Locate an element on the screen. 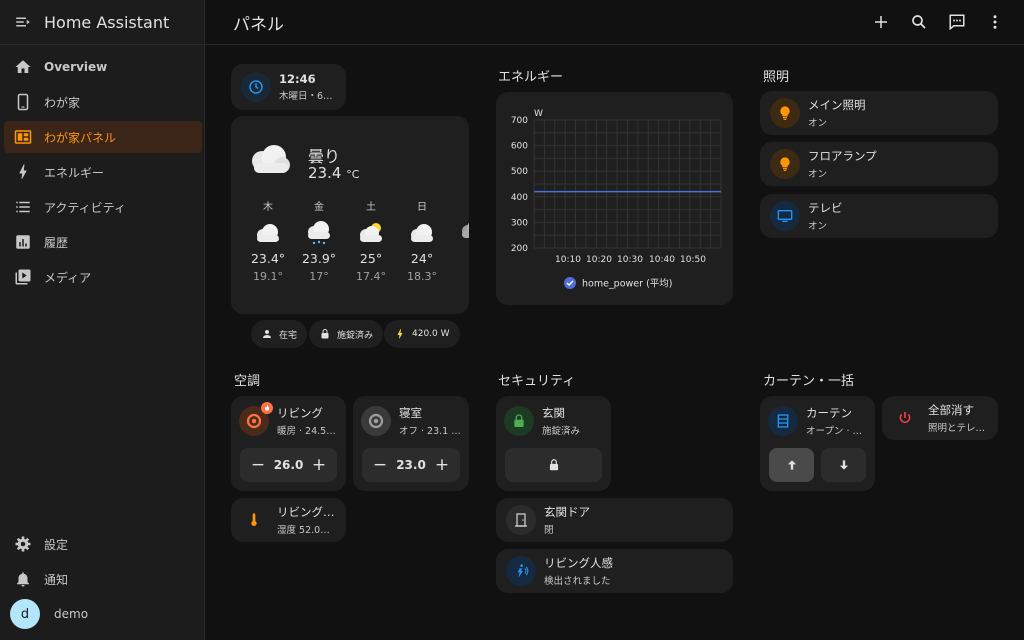 The width and height of the screenshot is (1024, 640). x-tick-label: 10:10 is located at coordinates (568, 260).